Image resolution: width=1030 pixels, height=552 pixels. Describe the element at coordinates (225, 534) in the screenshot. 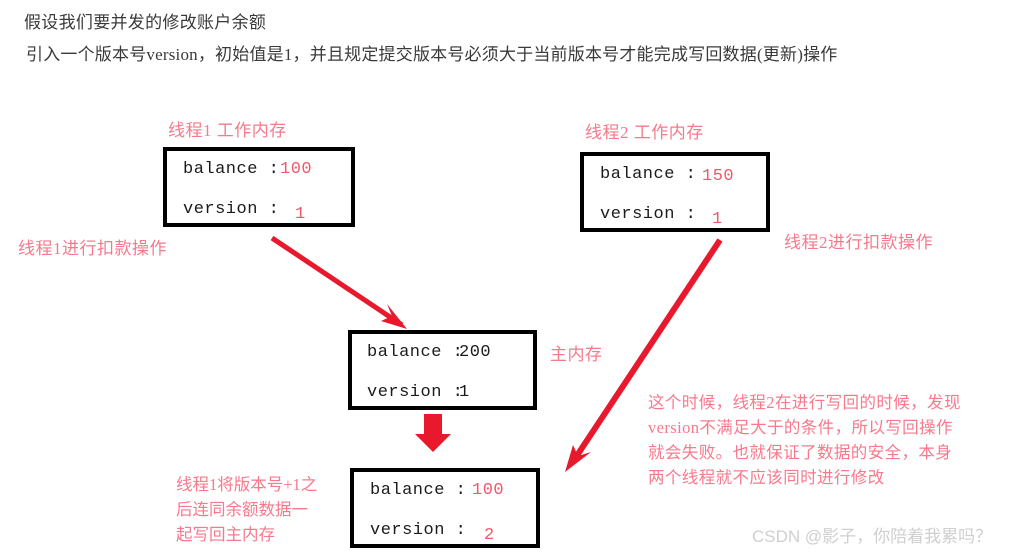

I see `writeback-note-line-3: 起写回主内存` at that location.